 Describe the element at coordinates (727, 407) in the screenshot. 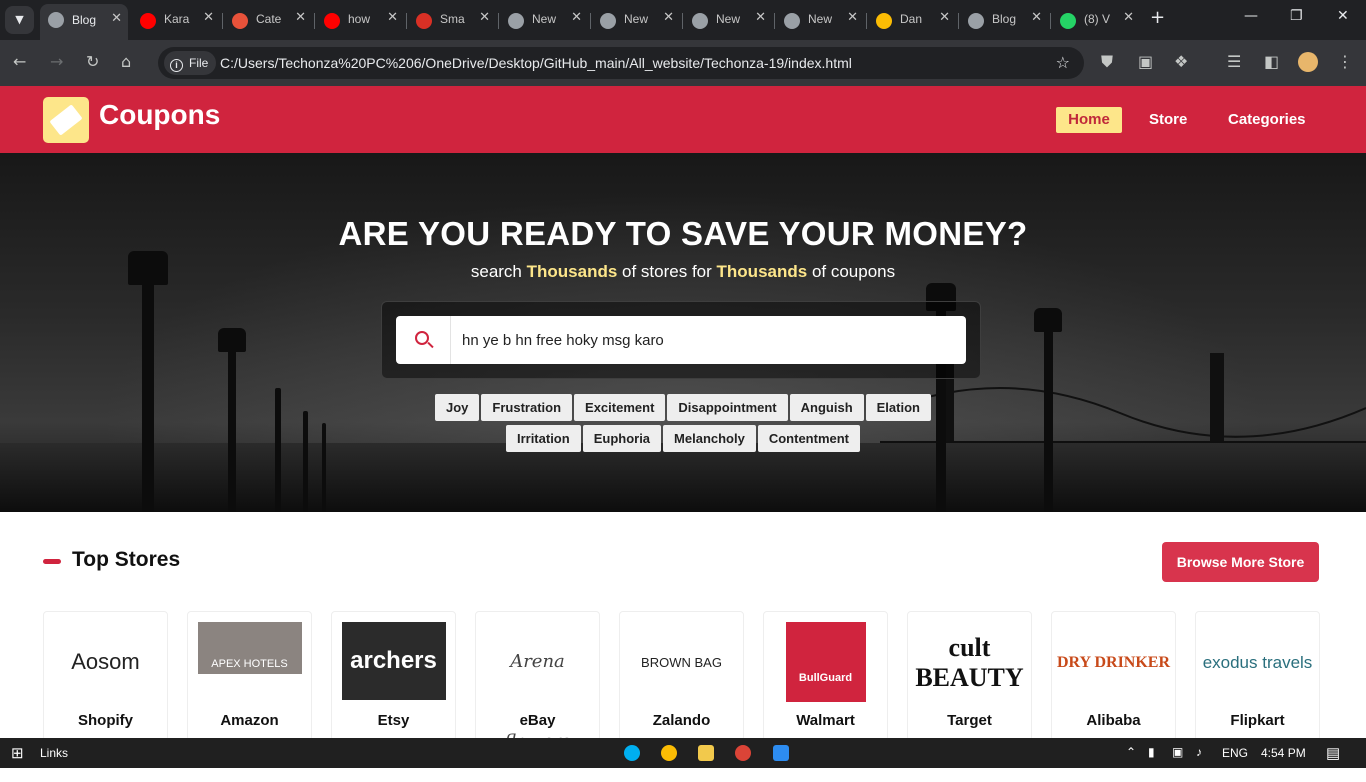

I see `emotion-tag: Disappointment` at that location.